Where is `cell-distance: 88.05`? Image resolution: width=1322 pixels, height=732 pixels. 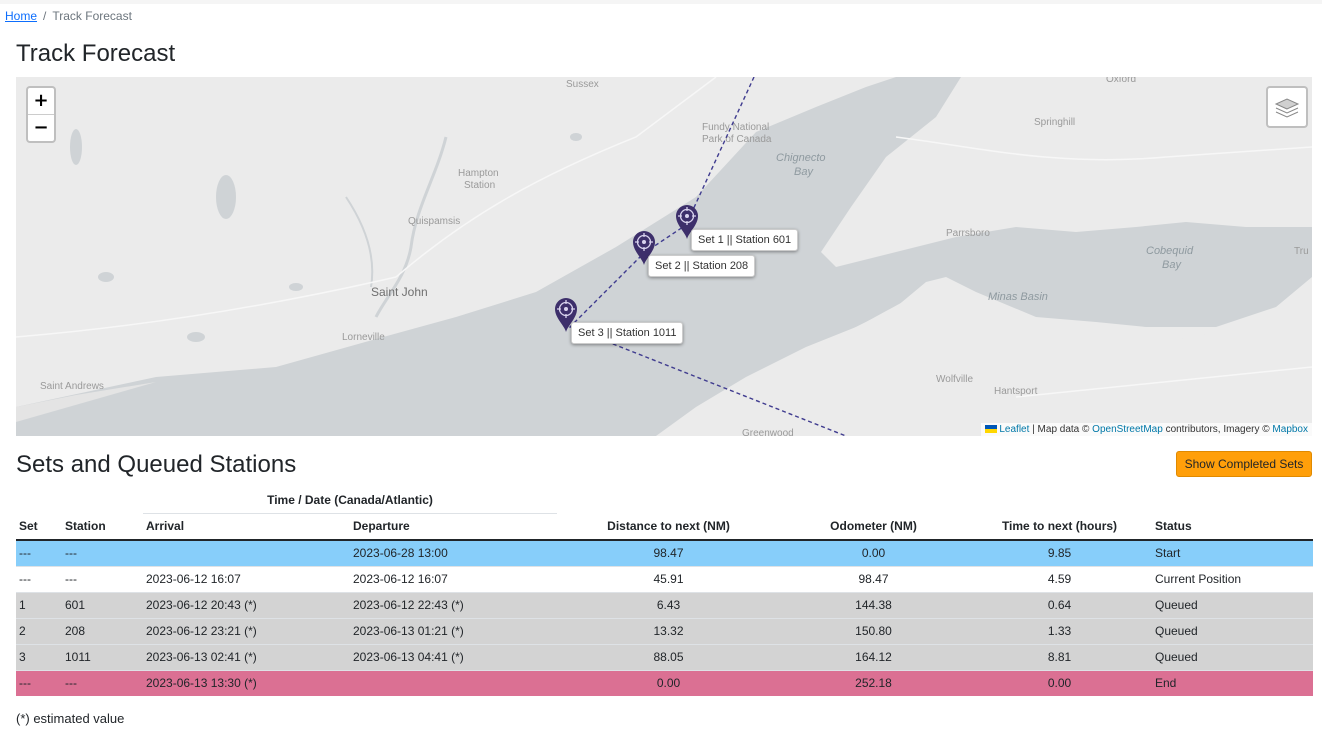
cell-distance: 88.05 is located at coordinates (668, 656).